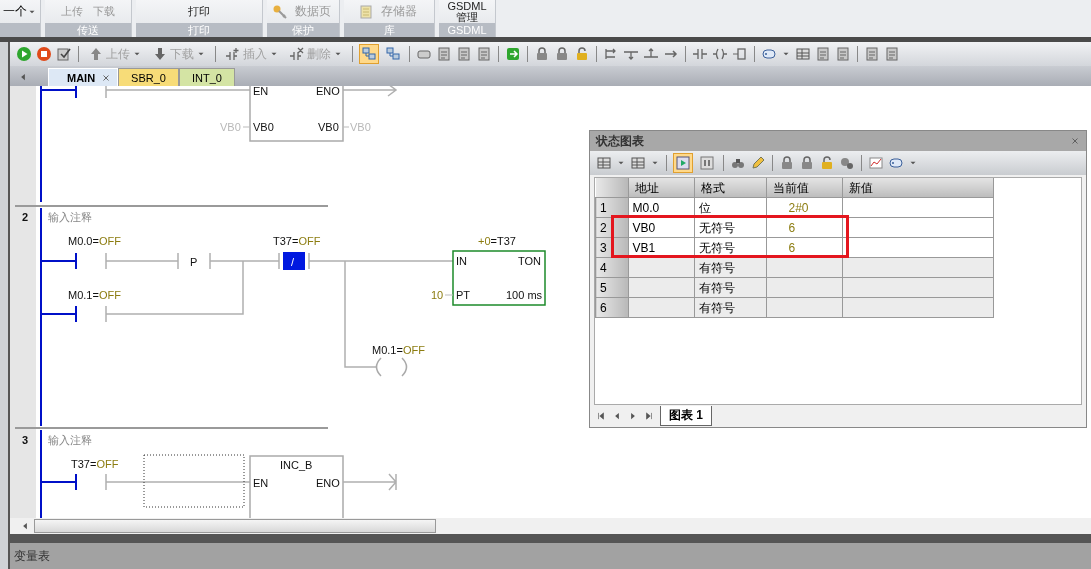 This screenshot has height=569, width=1091. What do you see at coordinates (44, 54) in the screenshot?
I see `stop-icon` at bounding box center [44, 54].